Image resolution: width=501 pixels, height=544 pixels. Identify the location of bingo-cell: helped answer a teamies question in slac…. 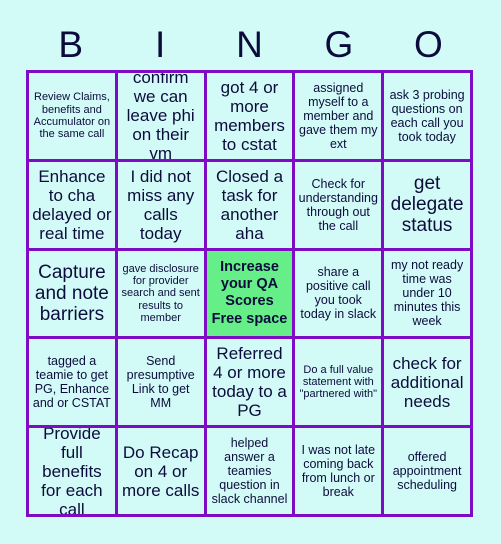
(249, 471).